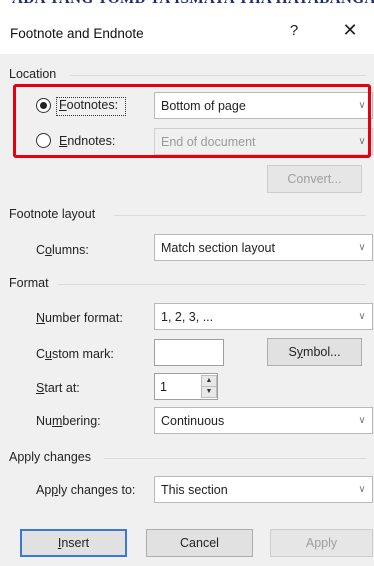  Describe the element at coordinates (218, 75) in the screenshot. I see `location-divider` at that location.